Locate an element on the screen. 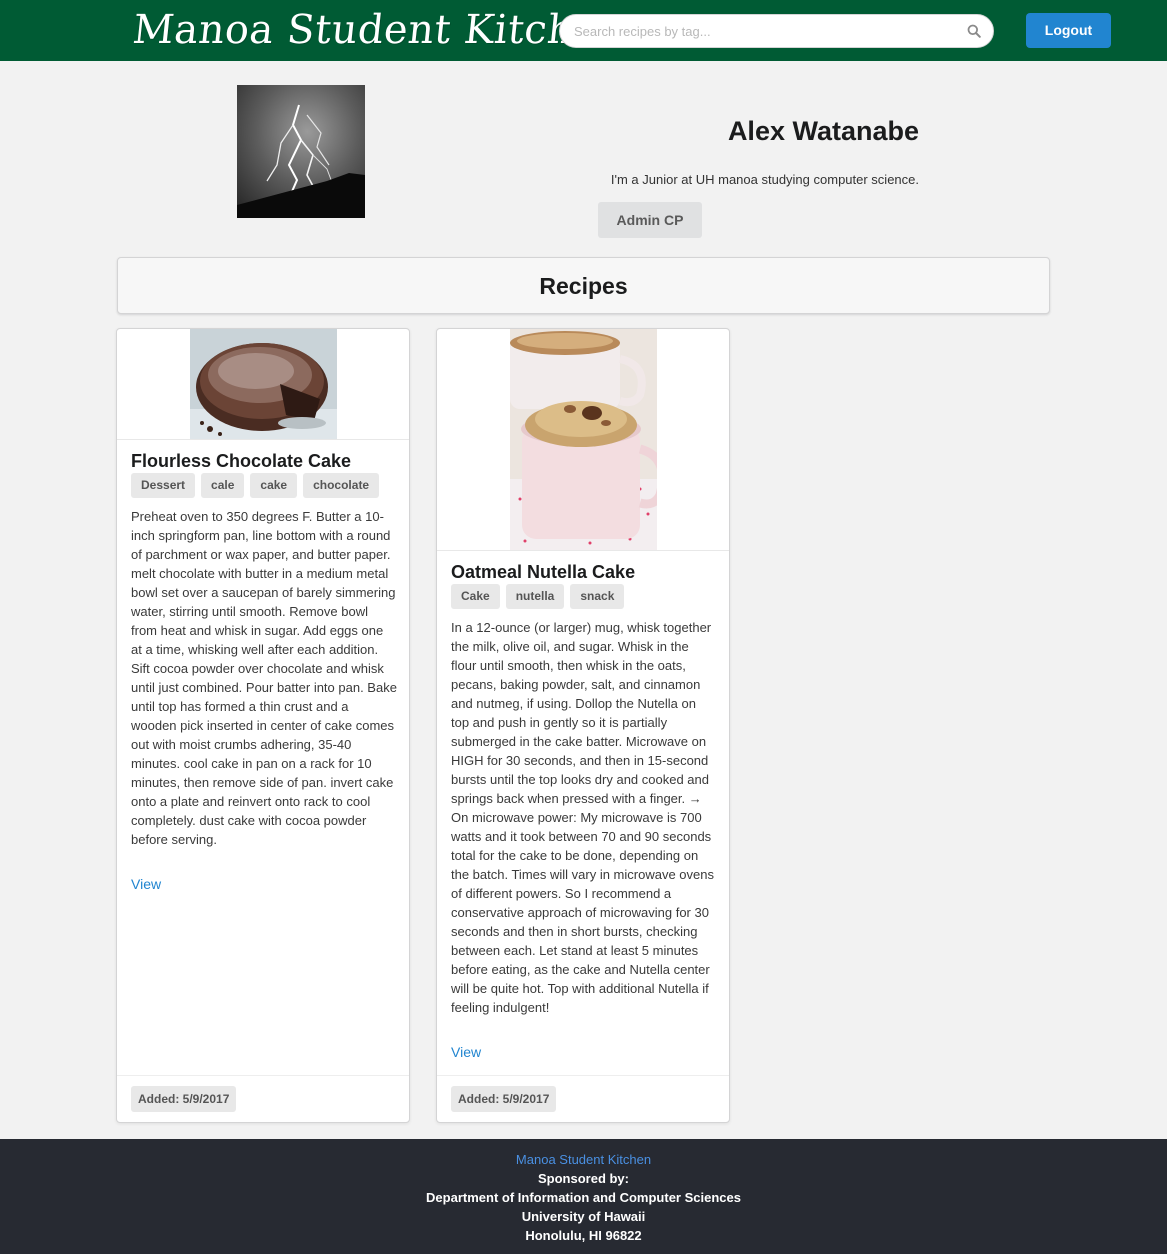 The height and width of the screenshot is (1254, 1167). recipe-tag: cake is located at coordinates (274, 485).